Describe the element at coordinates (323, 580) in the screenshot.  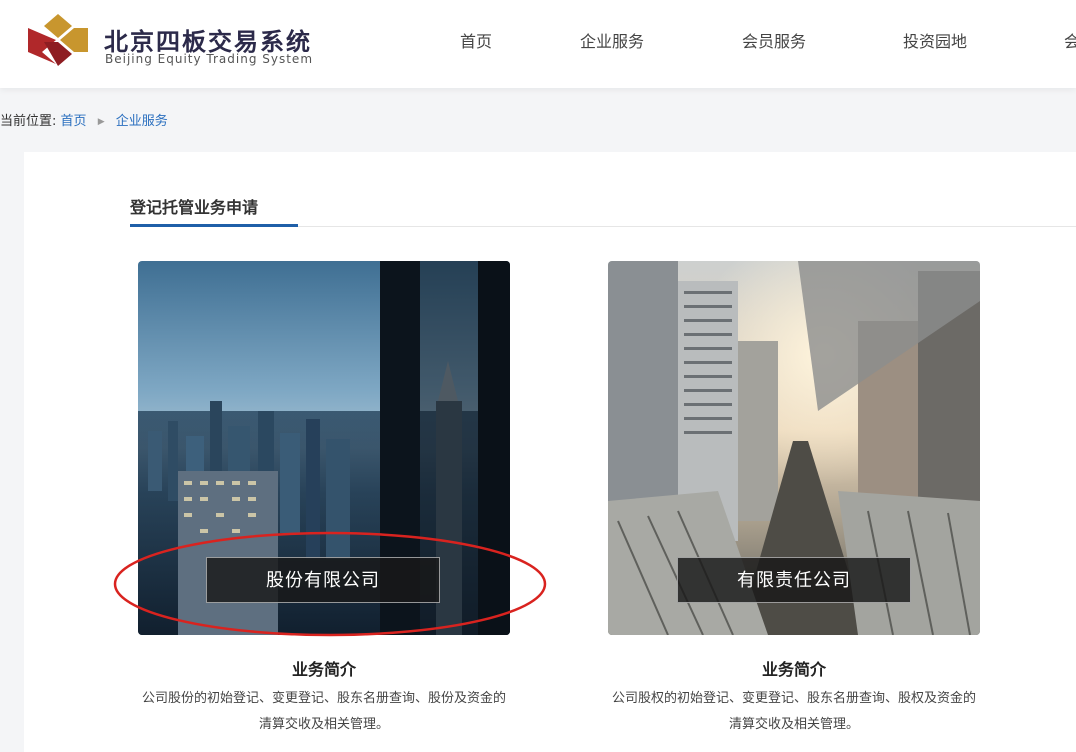
I see `card-label: 股份有限公司` at that location.